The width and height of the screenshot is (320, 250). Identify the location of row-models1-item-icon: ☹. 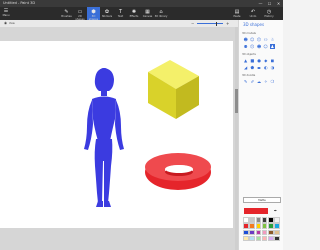
(258, 39).